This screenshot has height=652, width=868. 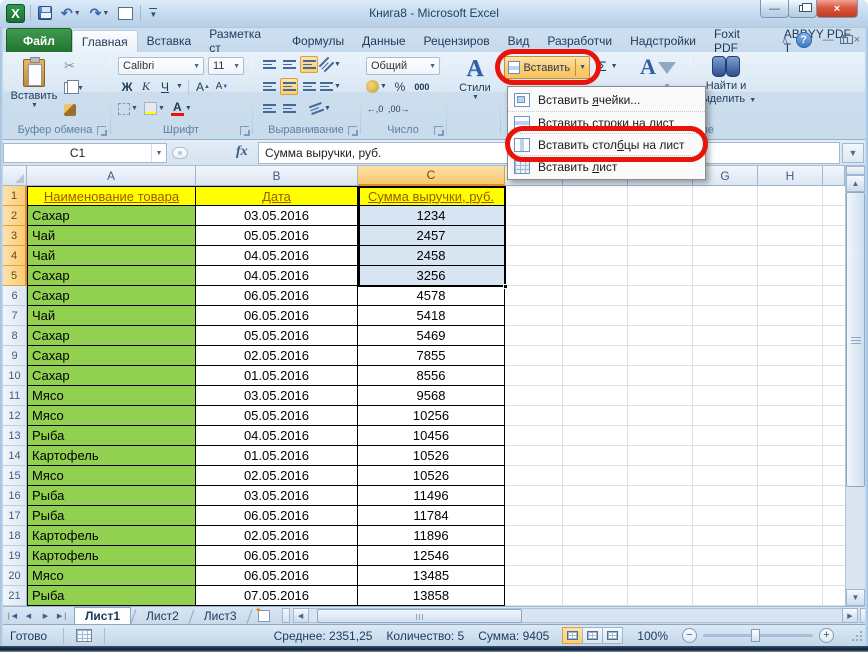 What do you see at coordinates (277, 576) in the screenshot?
I see `cell-date: 06.05.2016` at bounding box center [277, 576].